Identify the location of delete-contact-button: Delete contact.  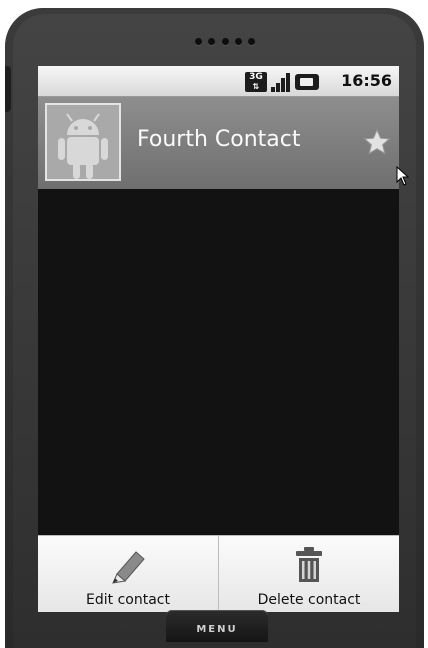
(308, 574).